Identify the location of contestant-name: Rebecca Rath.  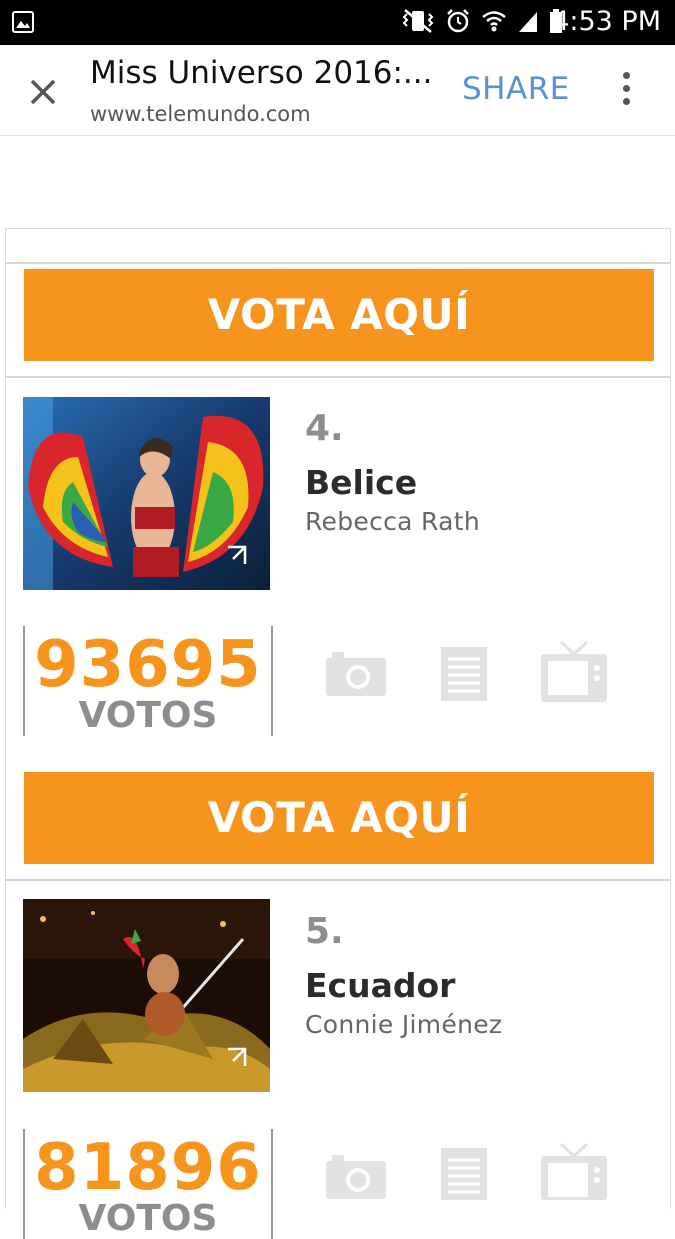
(393, 521).